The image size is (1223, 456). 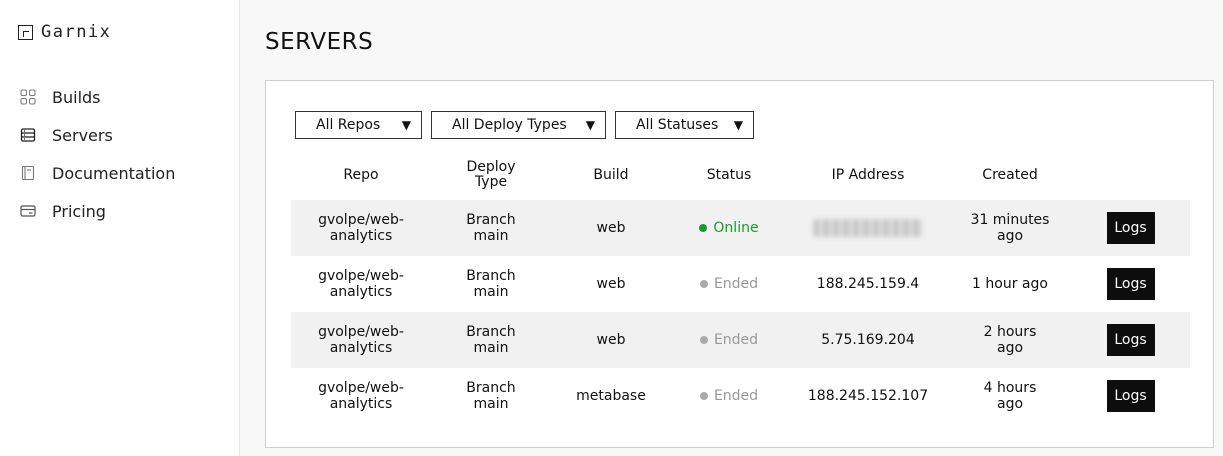 What do you see at coordinates (361, 174) in the screenshot?
I see `header-repo: Repo` at bounding box center [361, 174].